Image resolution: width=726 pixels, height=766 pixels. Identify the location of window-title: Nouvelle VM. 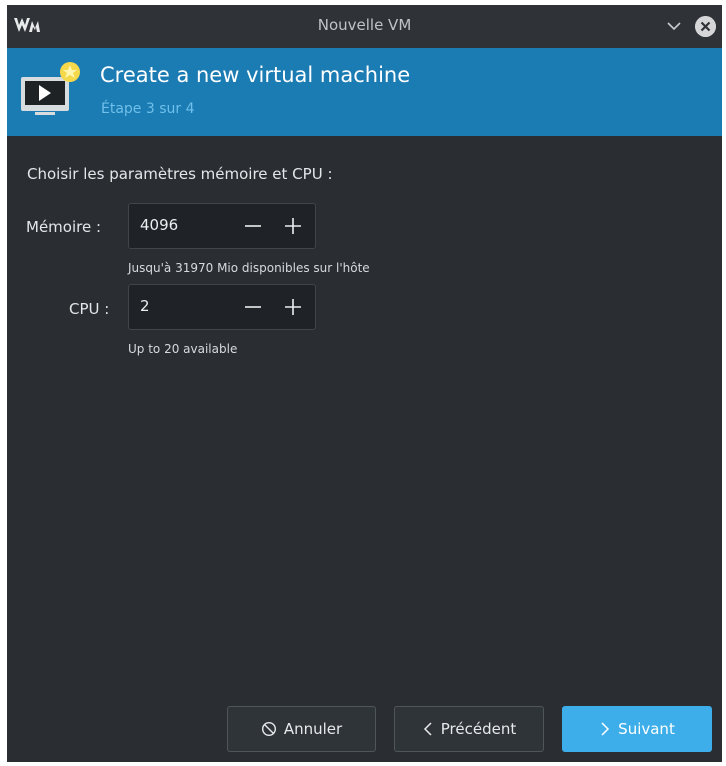
(364, 25).